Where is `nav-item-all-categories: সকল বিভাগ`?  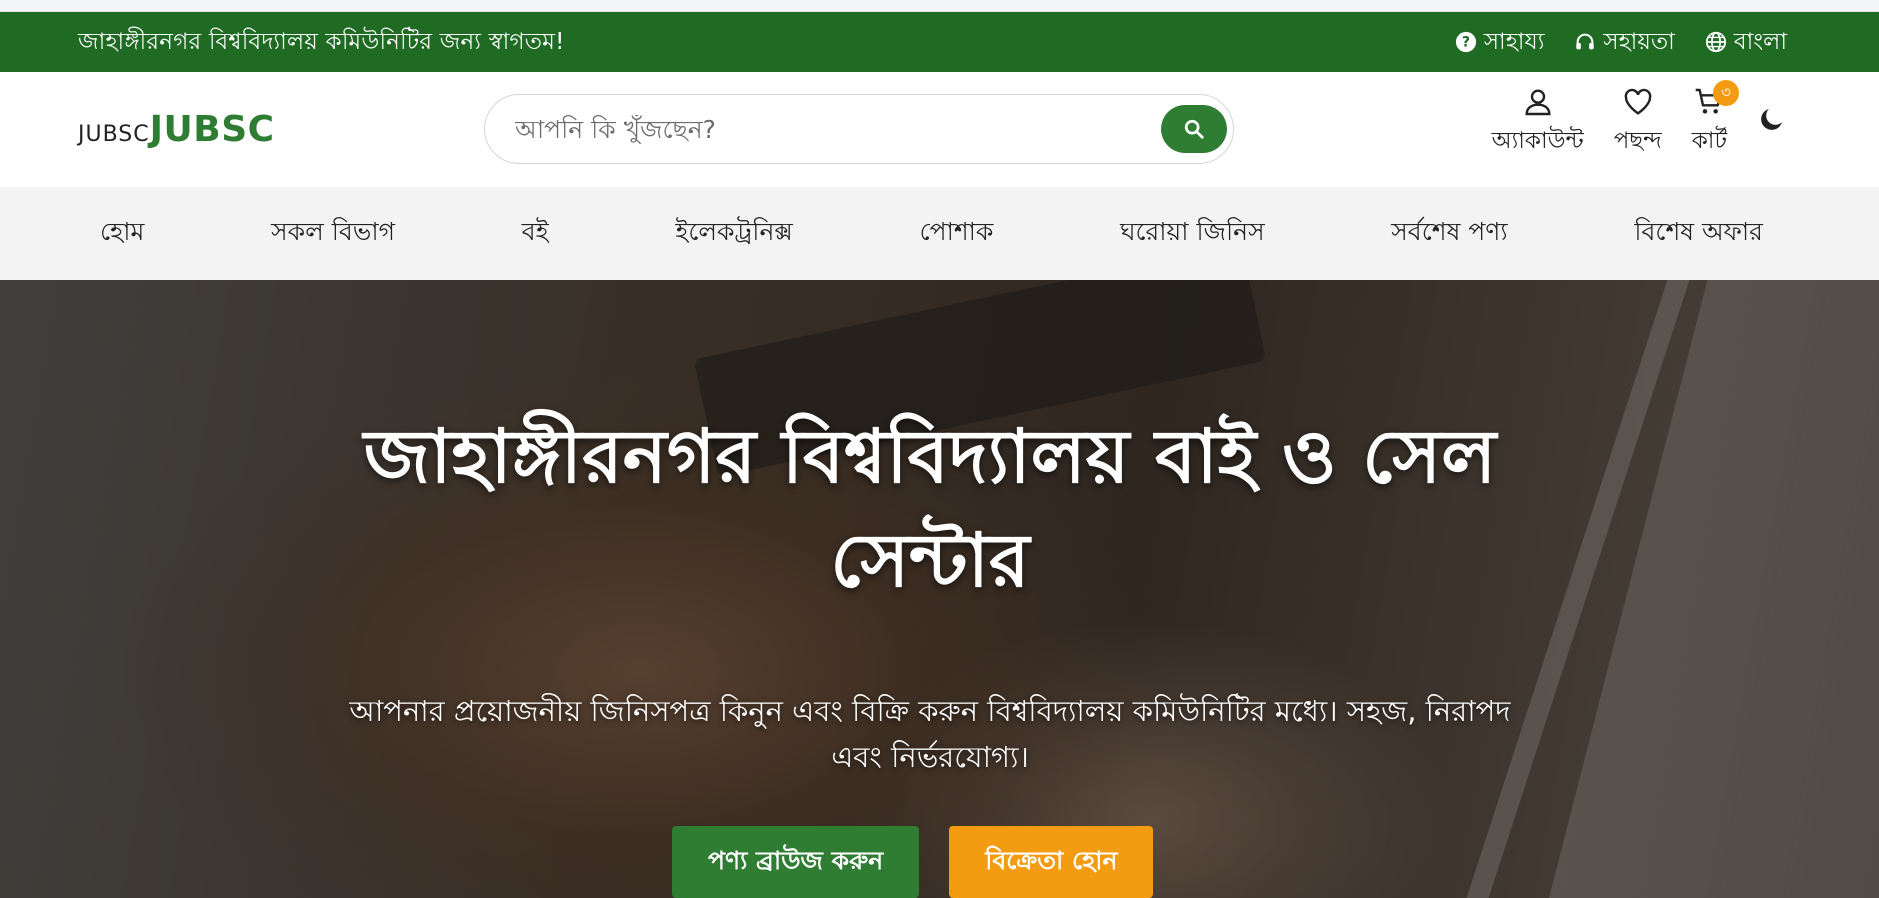
nav-item-all-categories: সকল বিভাগ is located at coordinates (333, 233).